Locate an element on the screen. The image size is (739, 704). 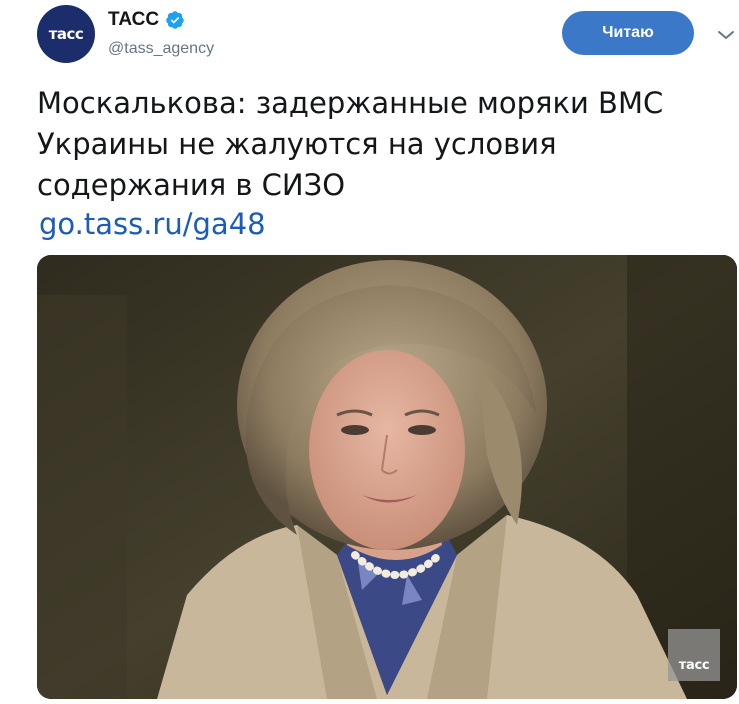
tweet-link: go.tass.ru/ga48 is located at coordinates (152, 224).